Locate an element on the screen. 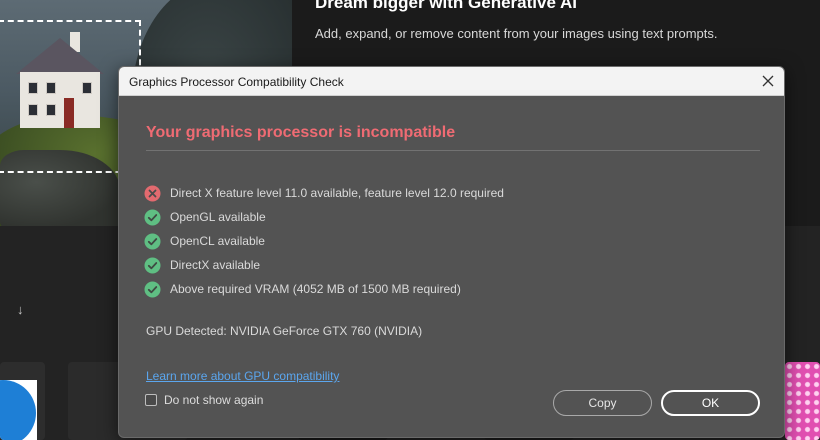  do-not-show-again-option: Do not show again is located at coordinates (204, 400).